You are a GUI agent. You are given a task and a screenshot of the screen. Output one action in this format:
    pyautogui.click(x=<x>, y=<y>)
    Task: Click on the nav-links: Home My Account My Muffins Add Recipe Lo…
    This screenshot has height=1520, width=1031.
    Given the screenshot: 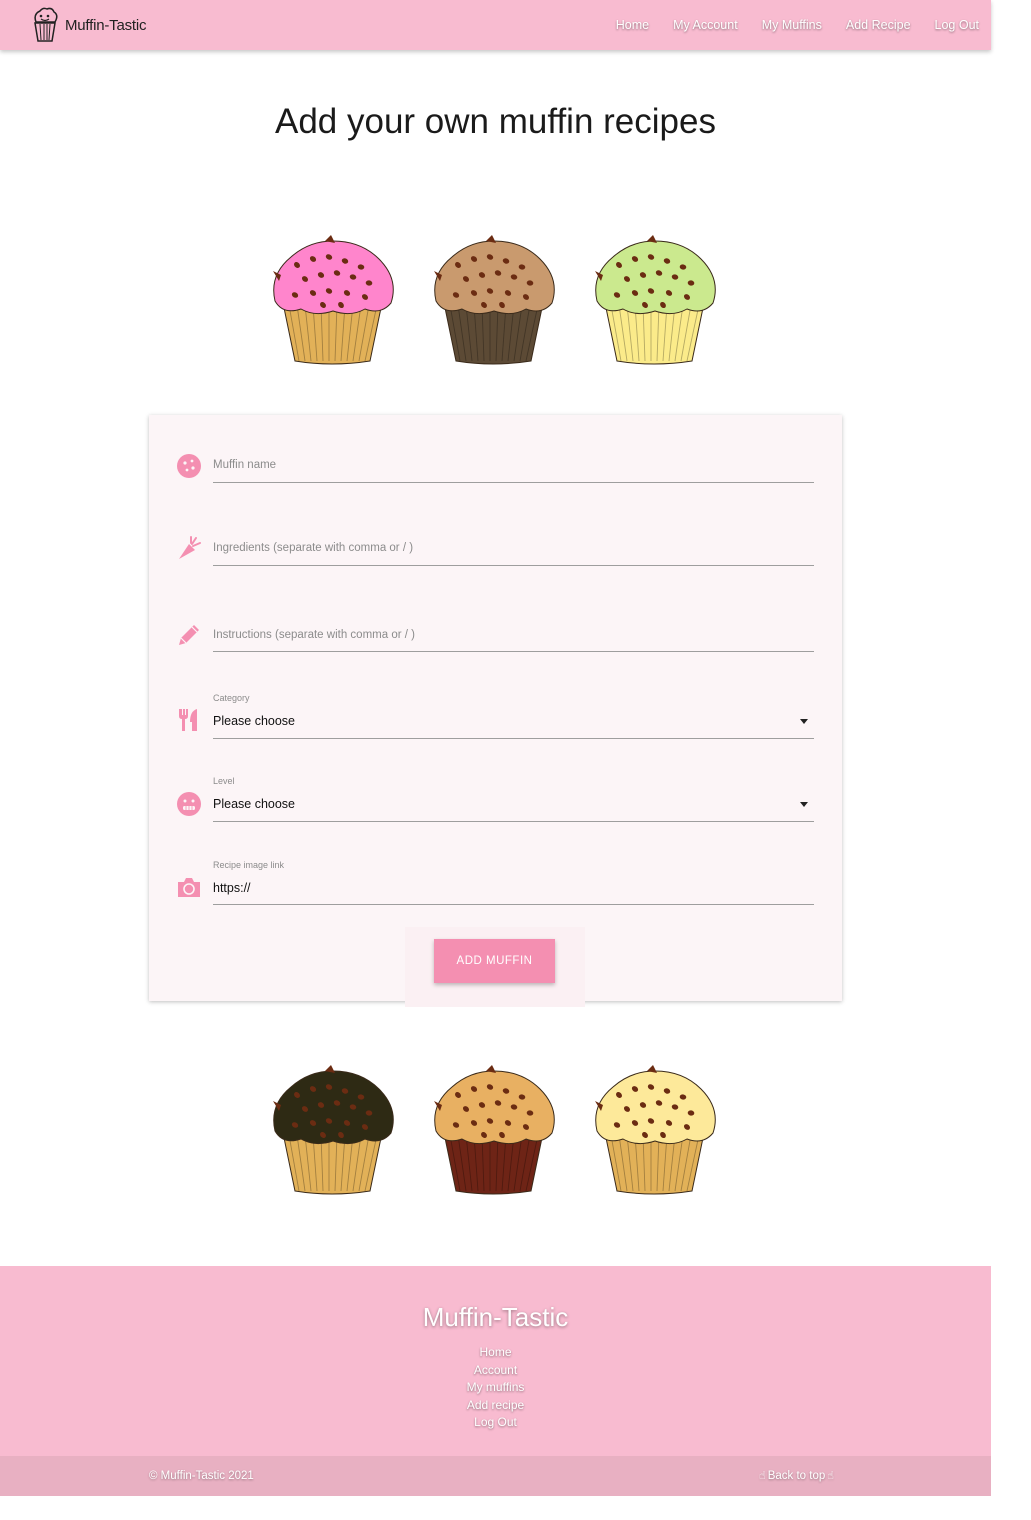 What is the action you would take?
    pyautogui.click(x=785, y=25)
    